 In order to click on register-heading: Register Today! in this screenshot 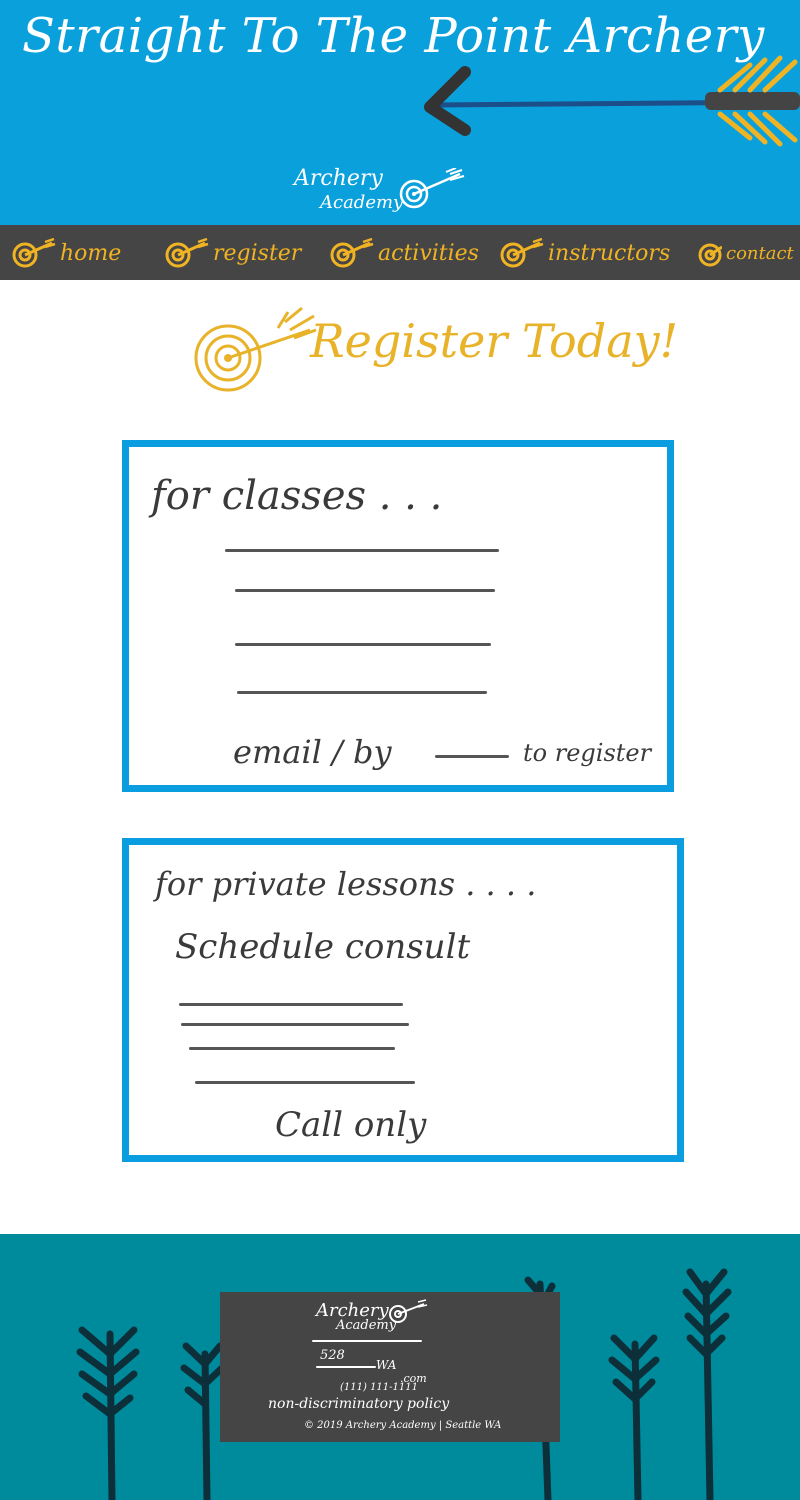, I will do `click(434, 365)`.